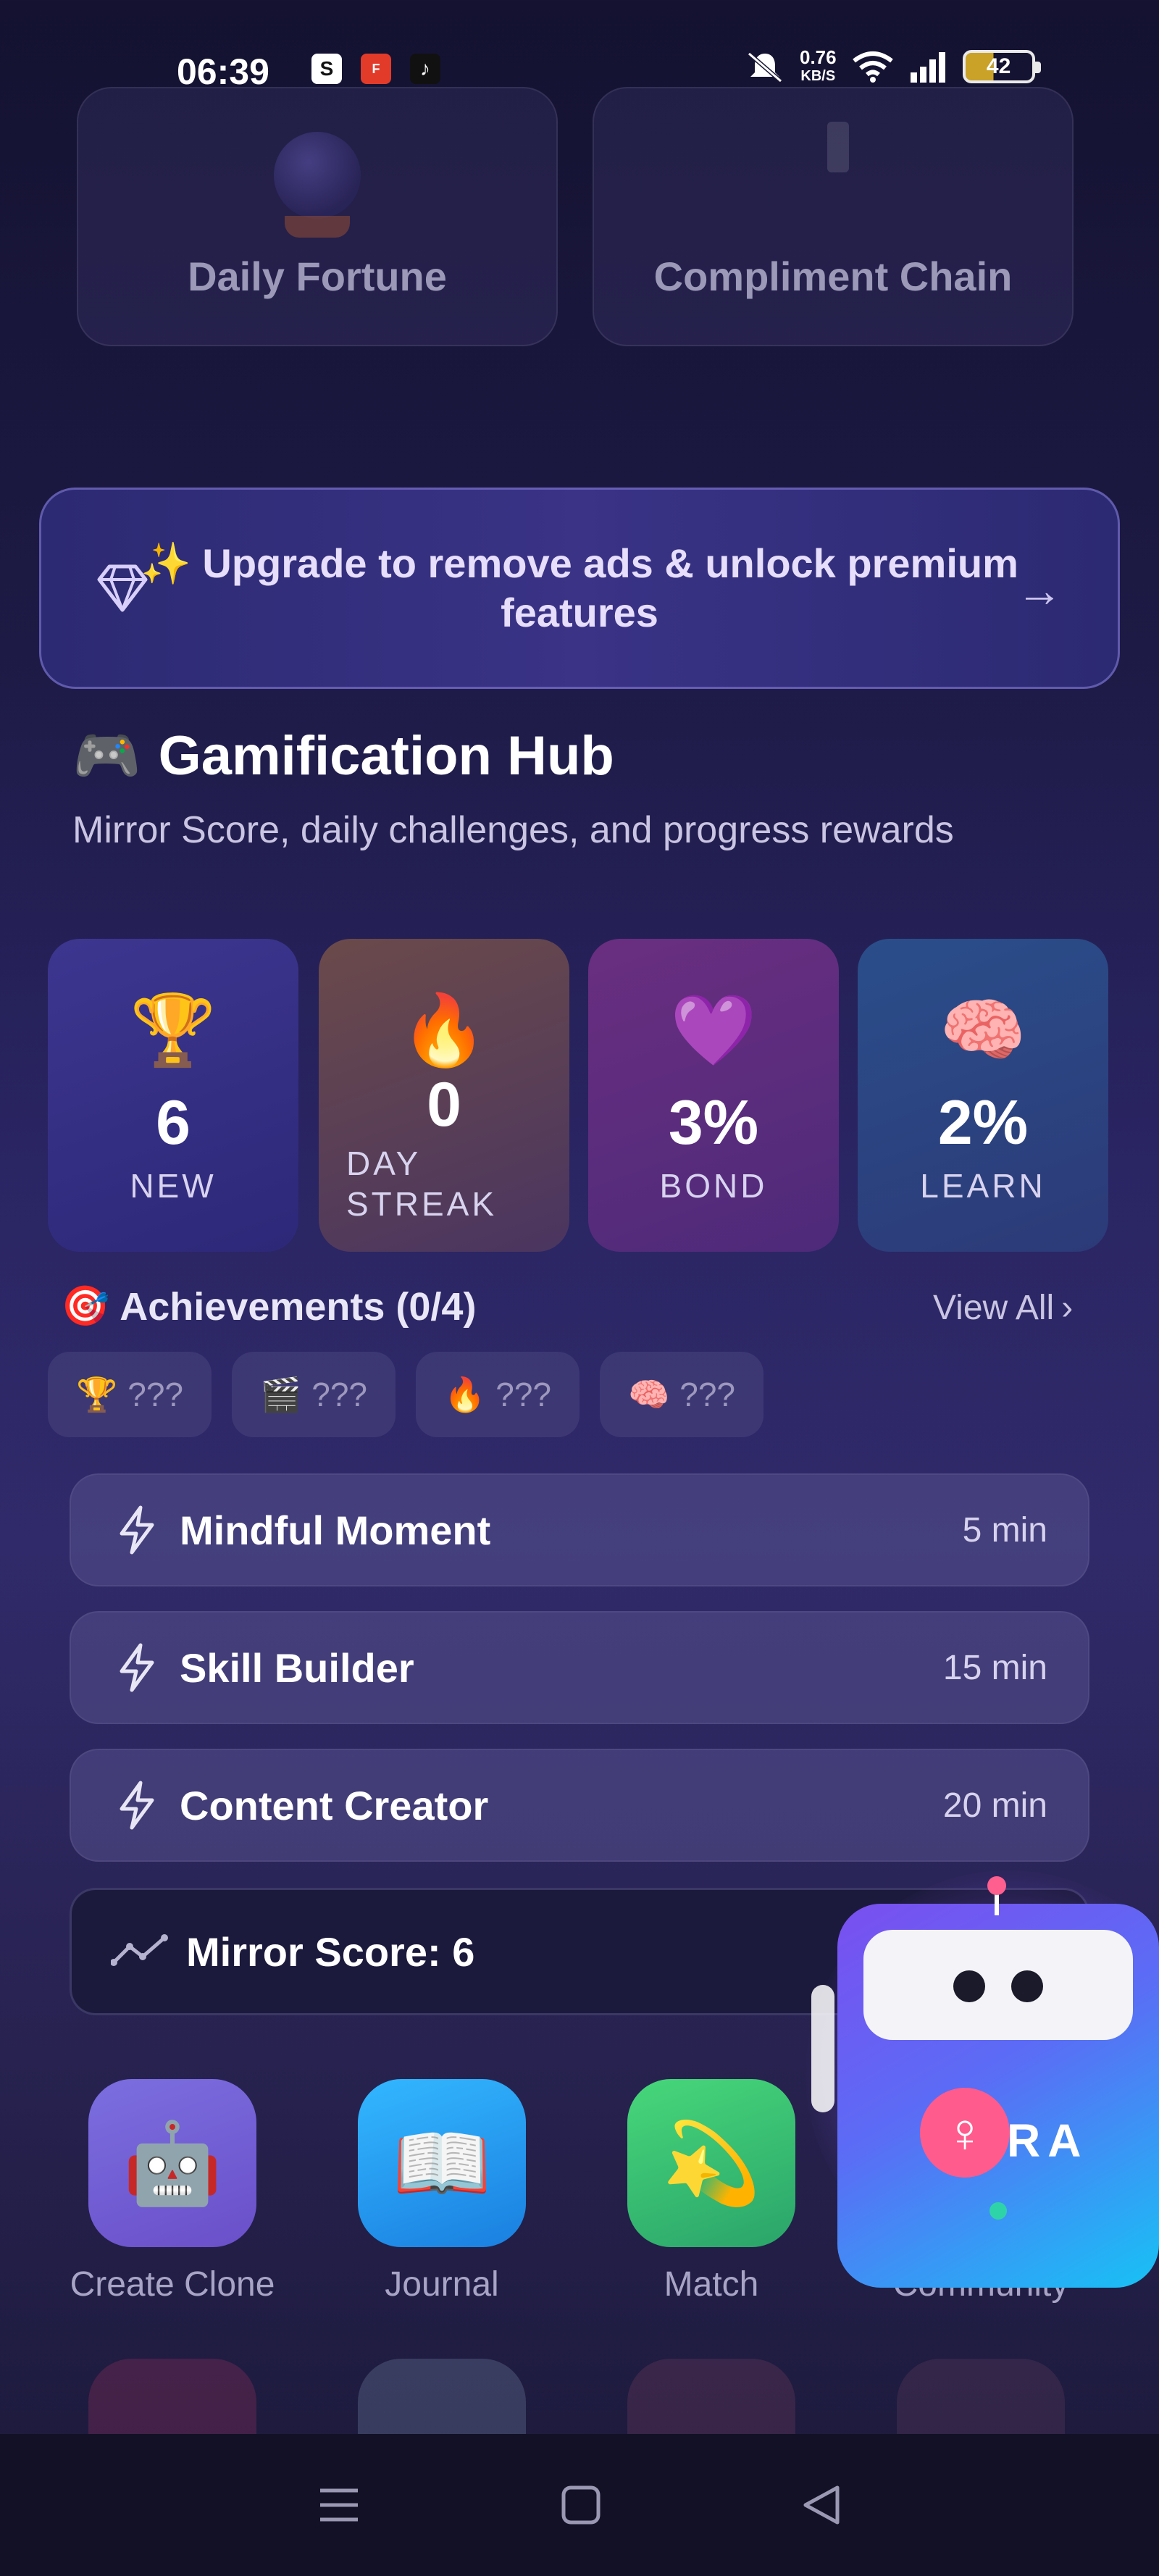 The width and height of the screenshot is (1159, 2576). What do you see at coordinates (172, 2163) in the screenshot?
I see `create-clone-app: 🤖` at bounding box center [172, 2163].